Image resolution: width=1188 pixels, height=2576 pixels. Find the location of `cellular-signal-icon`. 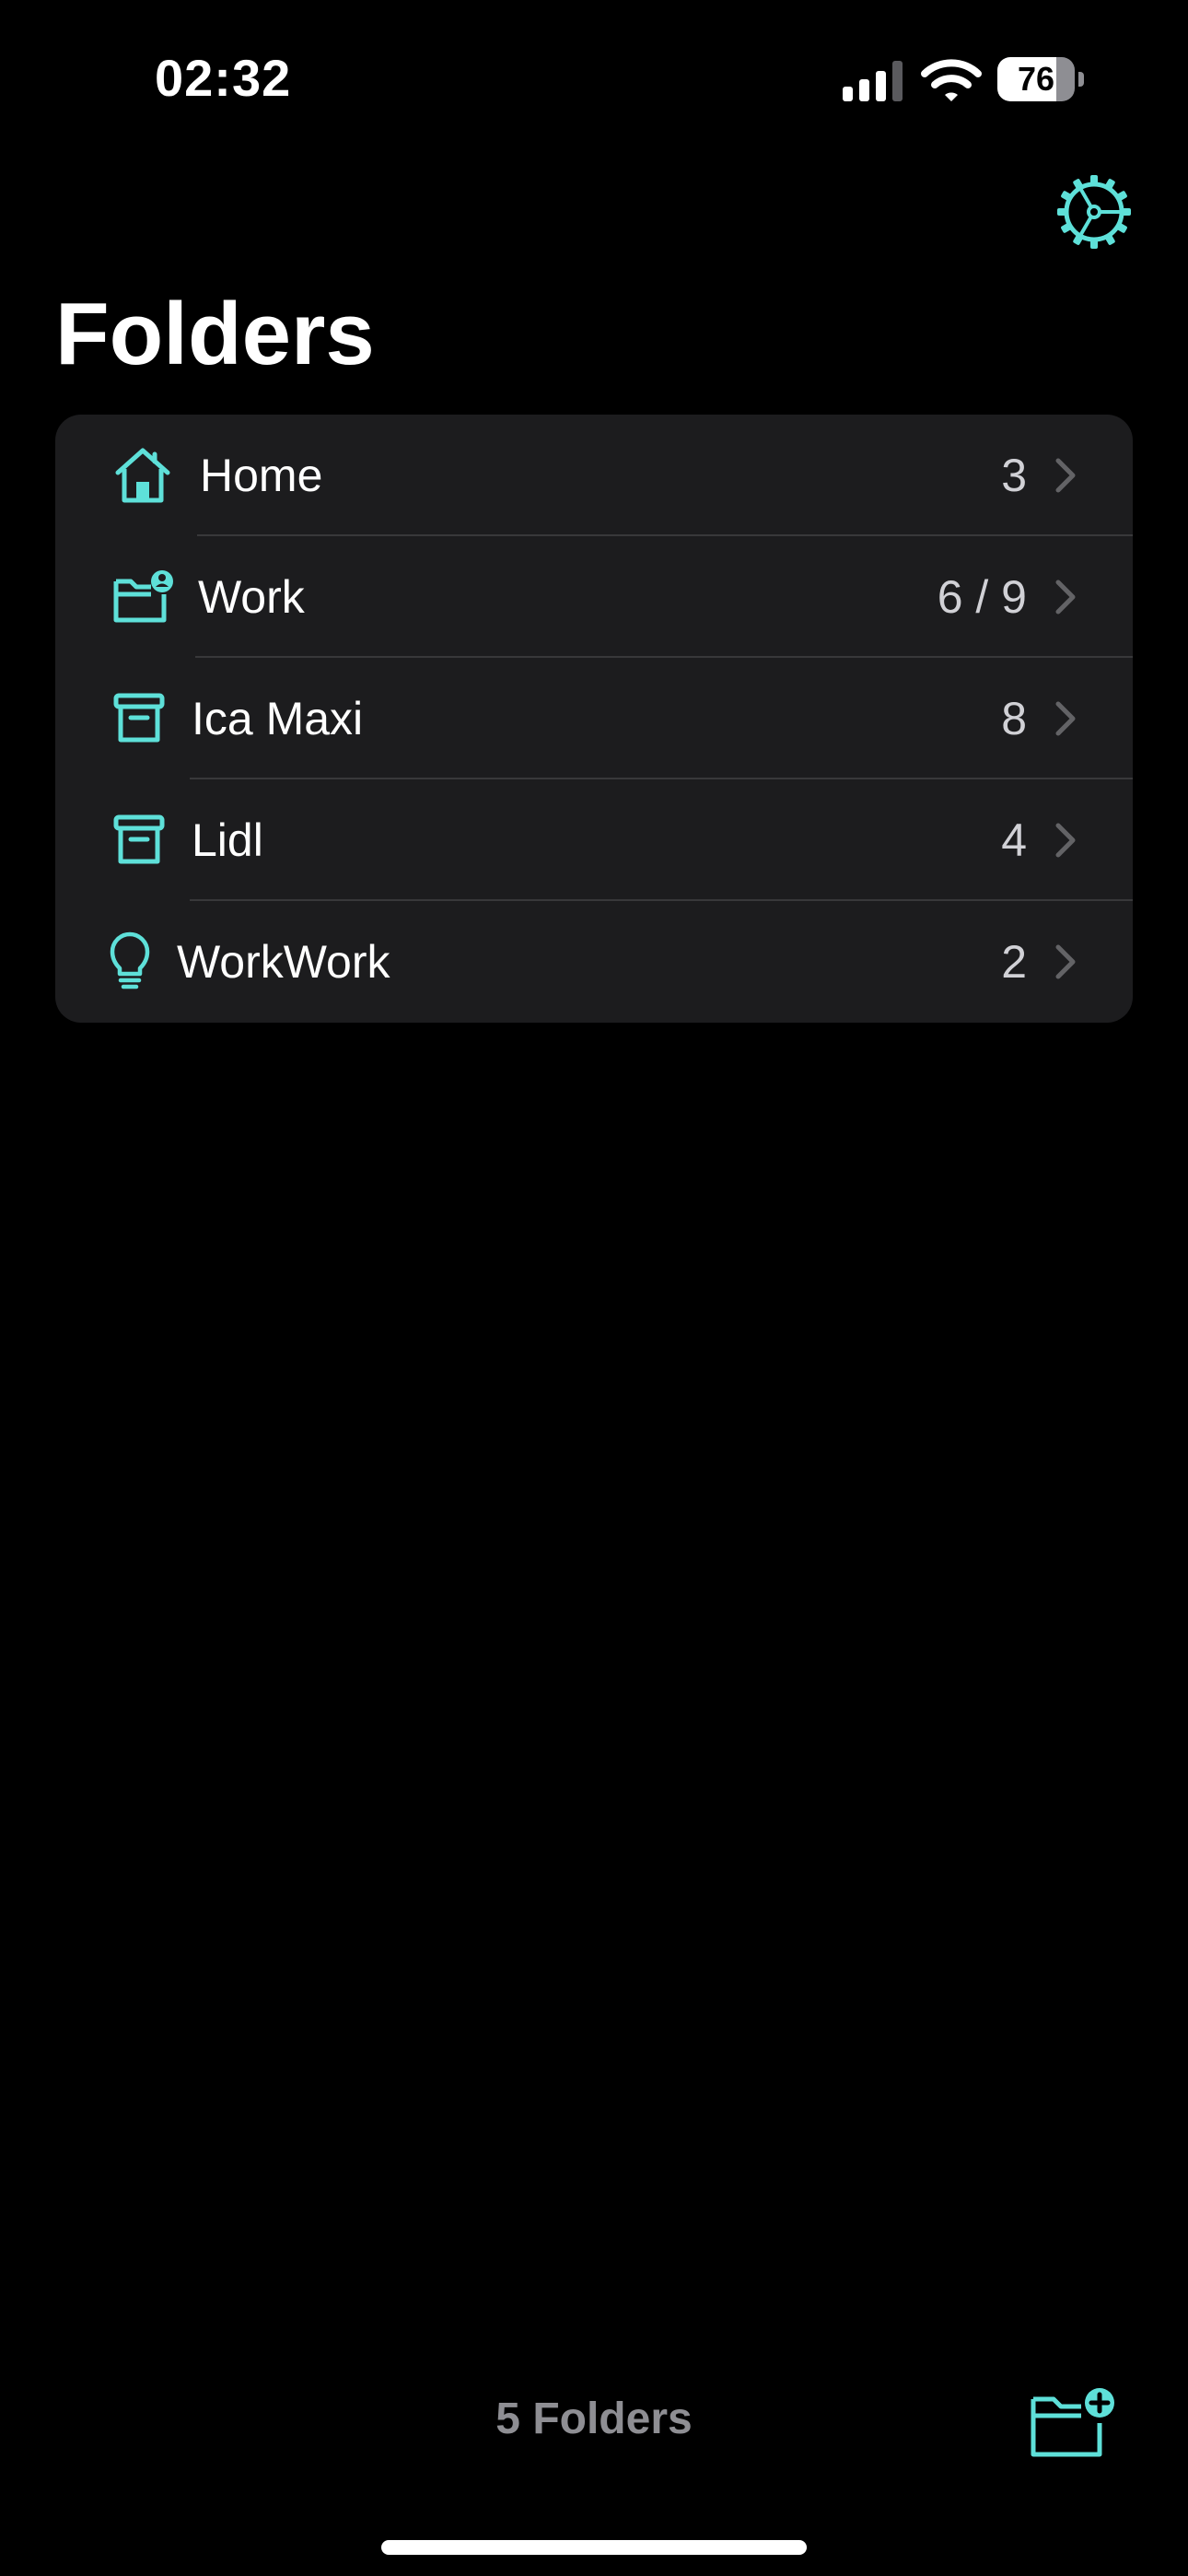

cellular-signal-icon is located at coordinates (873, 81).